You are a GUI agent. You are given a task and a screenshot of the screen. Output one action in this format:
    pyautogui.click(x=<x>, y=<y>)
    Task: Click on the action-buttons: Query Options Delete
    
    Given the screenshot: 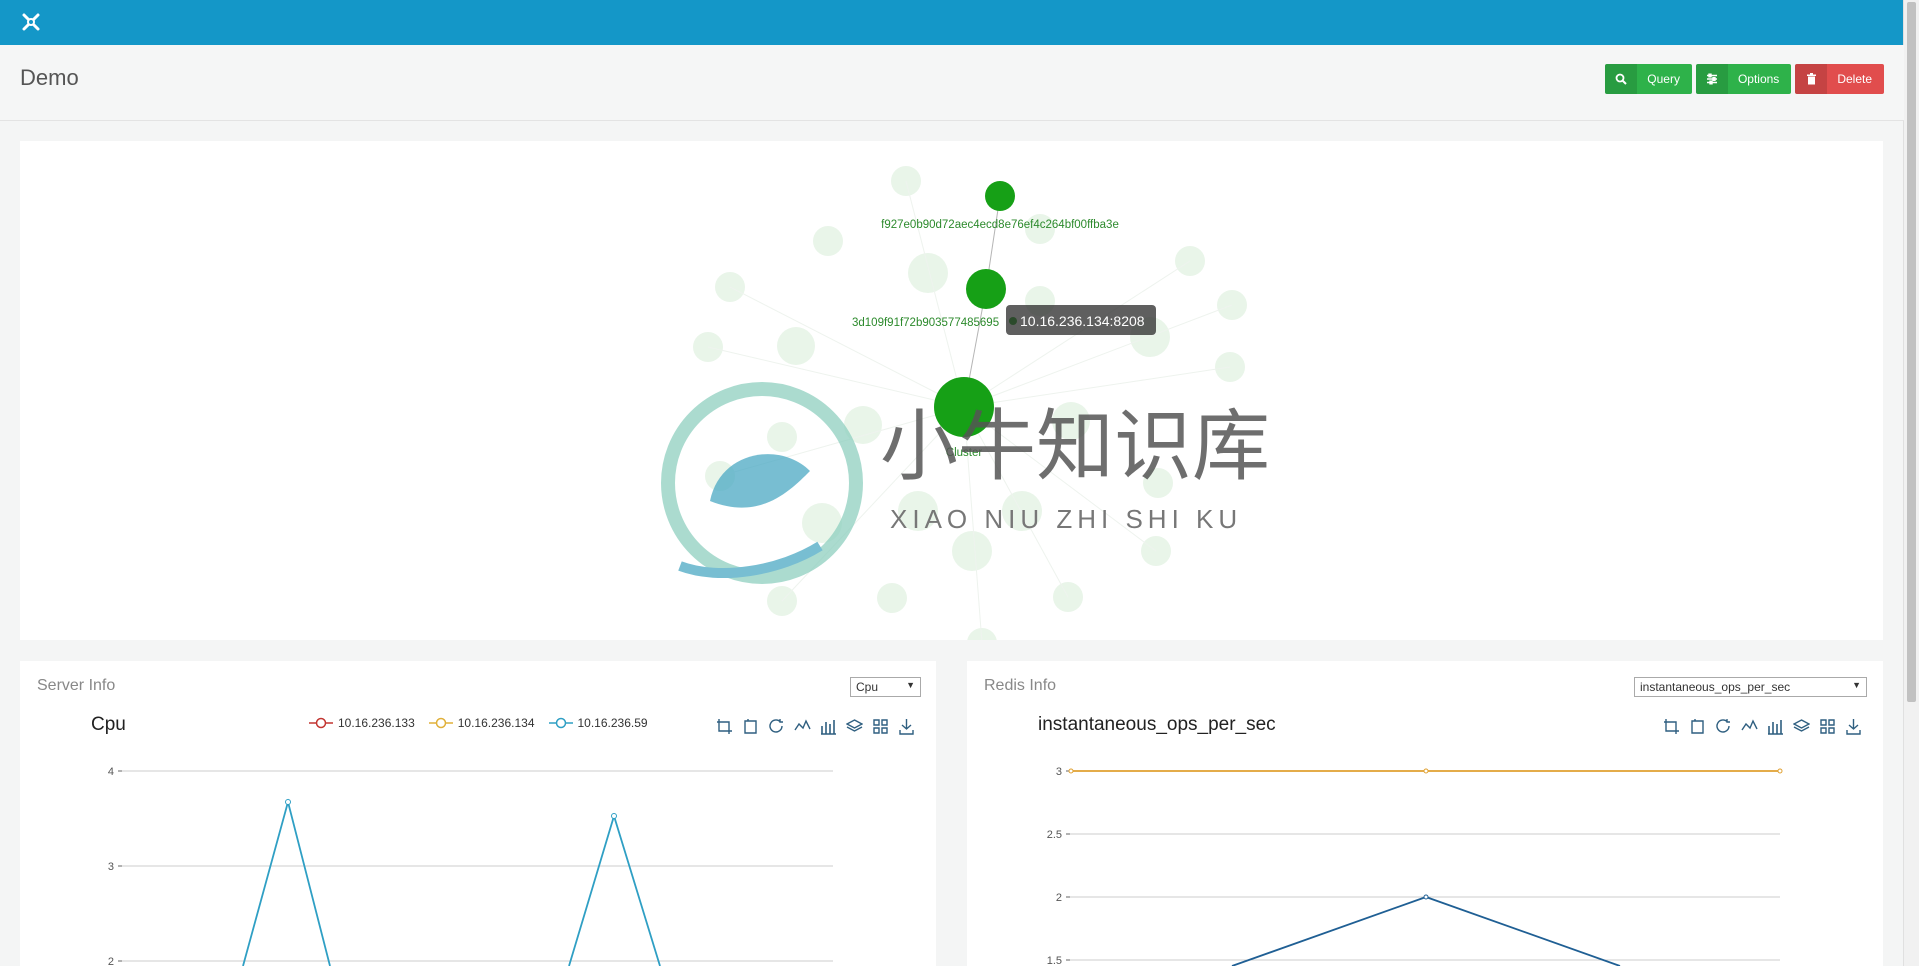 What is the action you would take?
    pyautogui.click(x=1744, y=79)
    